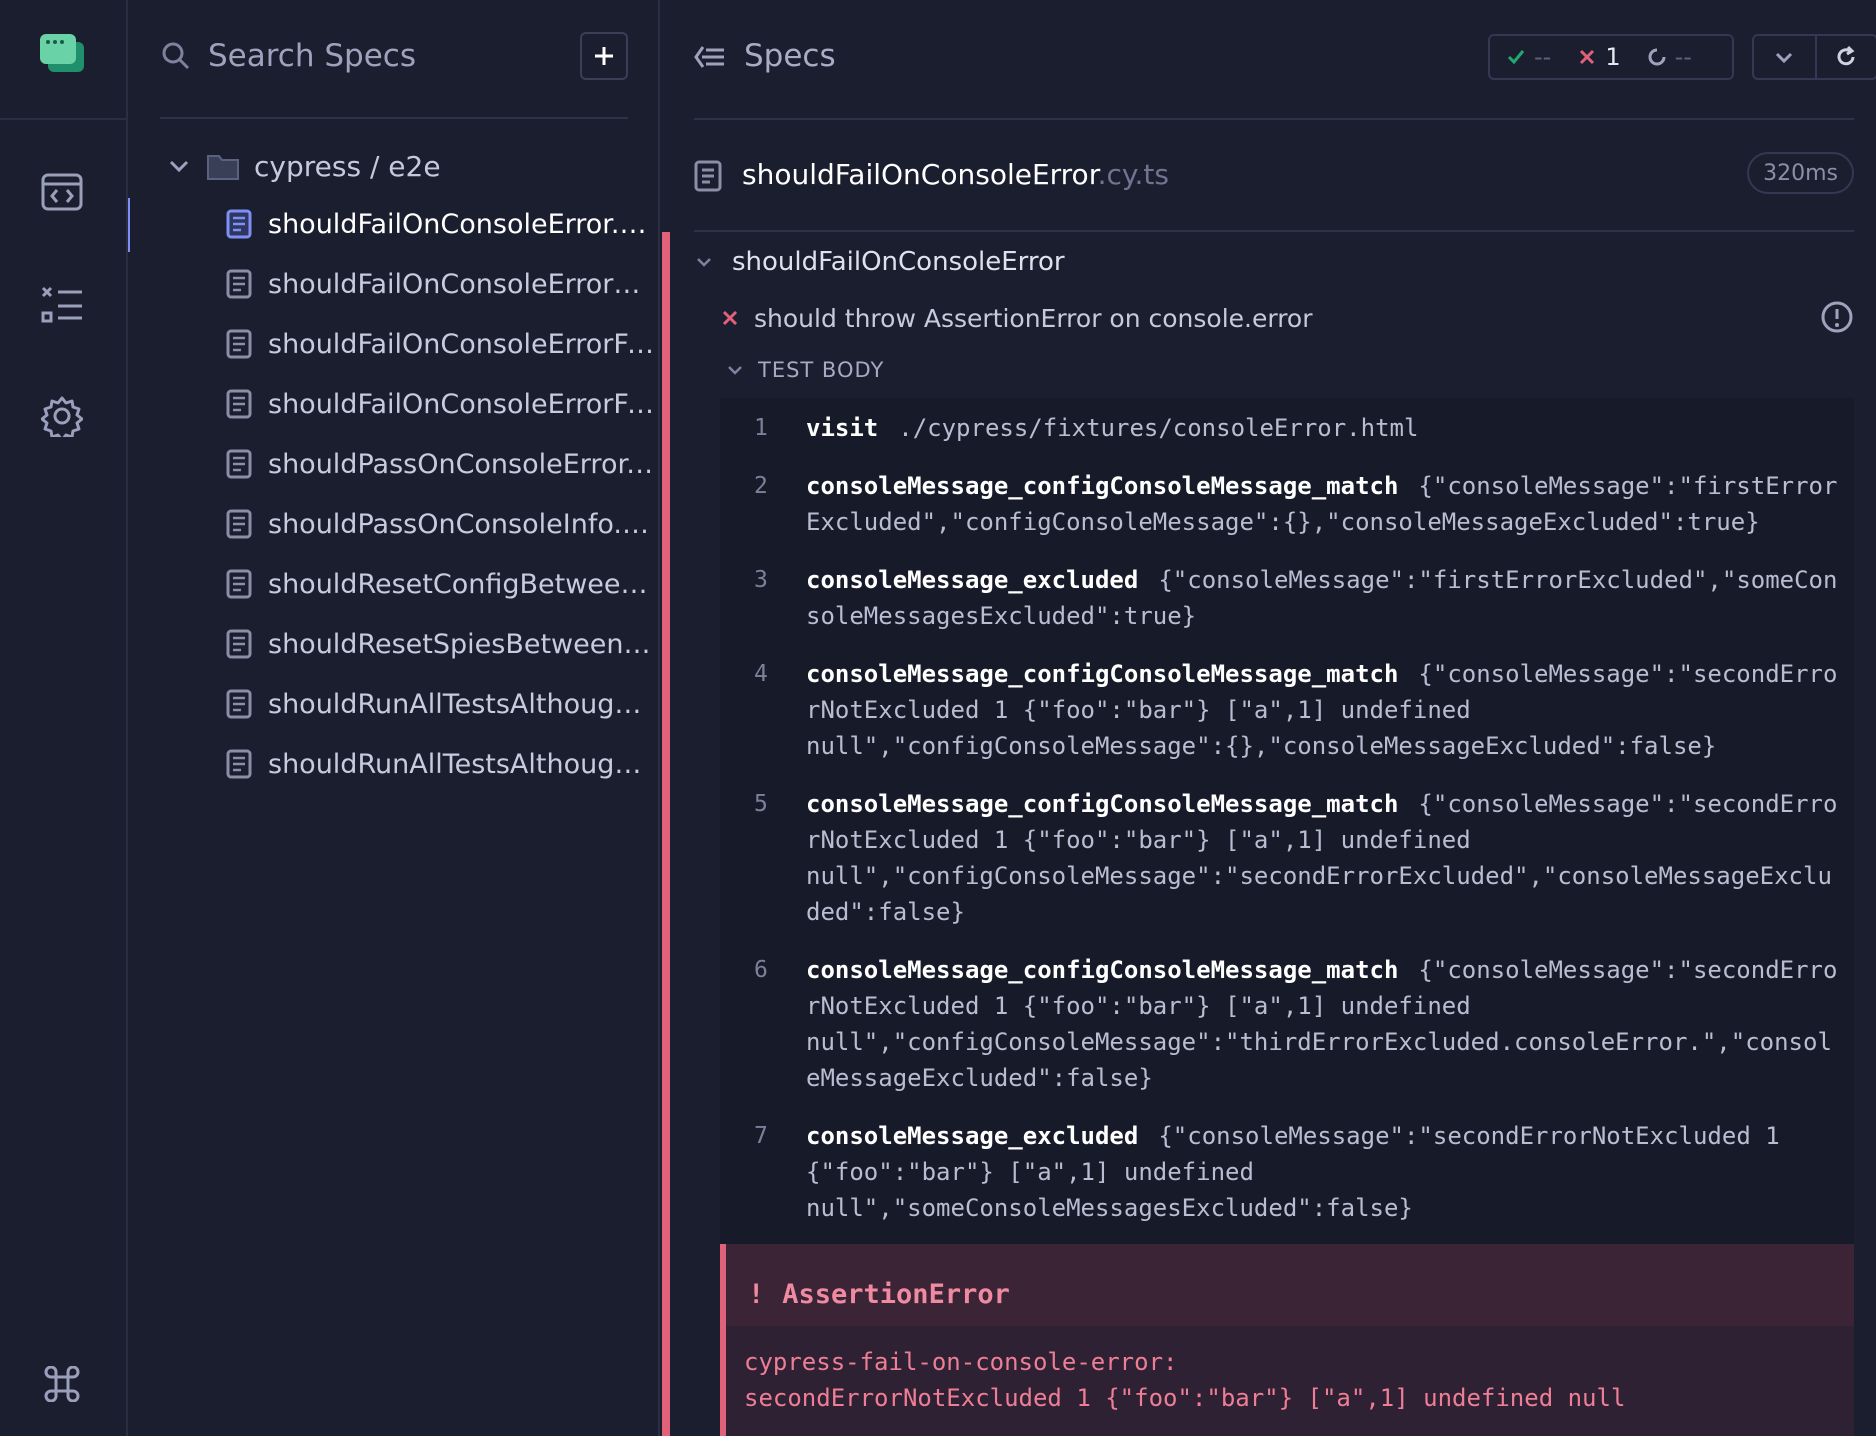 This screenshot has width=1876, height=1436. I want to click on checklist-icon, so click(62, 304).